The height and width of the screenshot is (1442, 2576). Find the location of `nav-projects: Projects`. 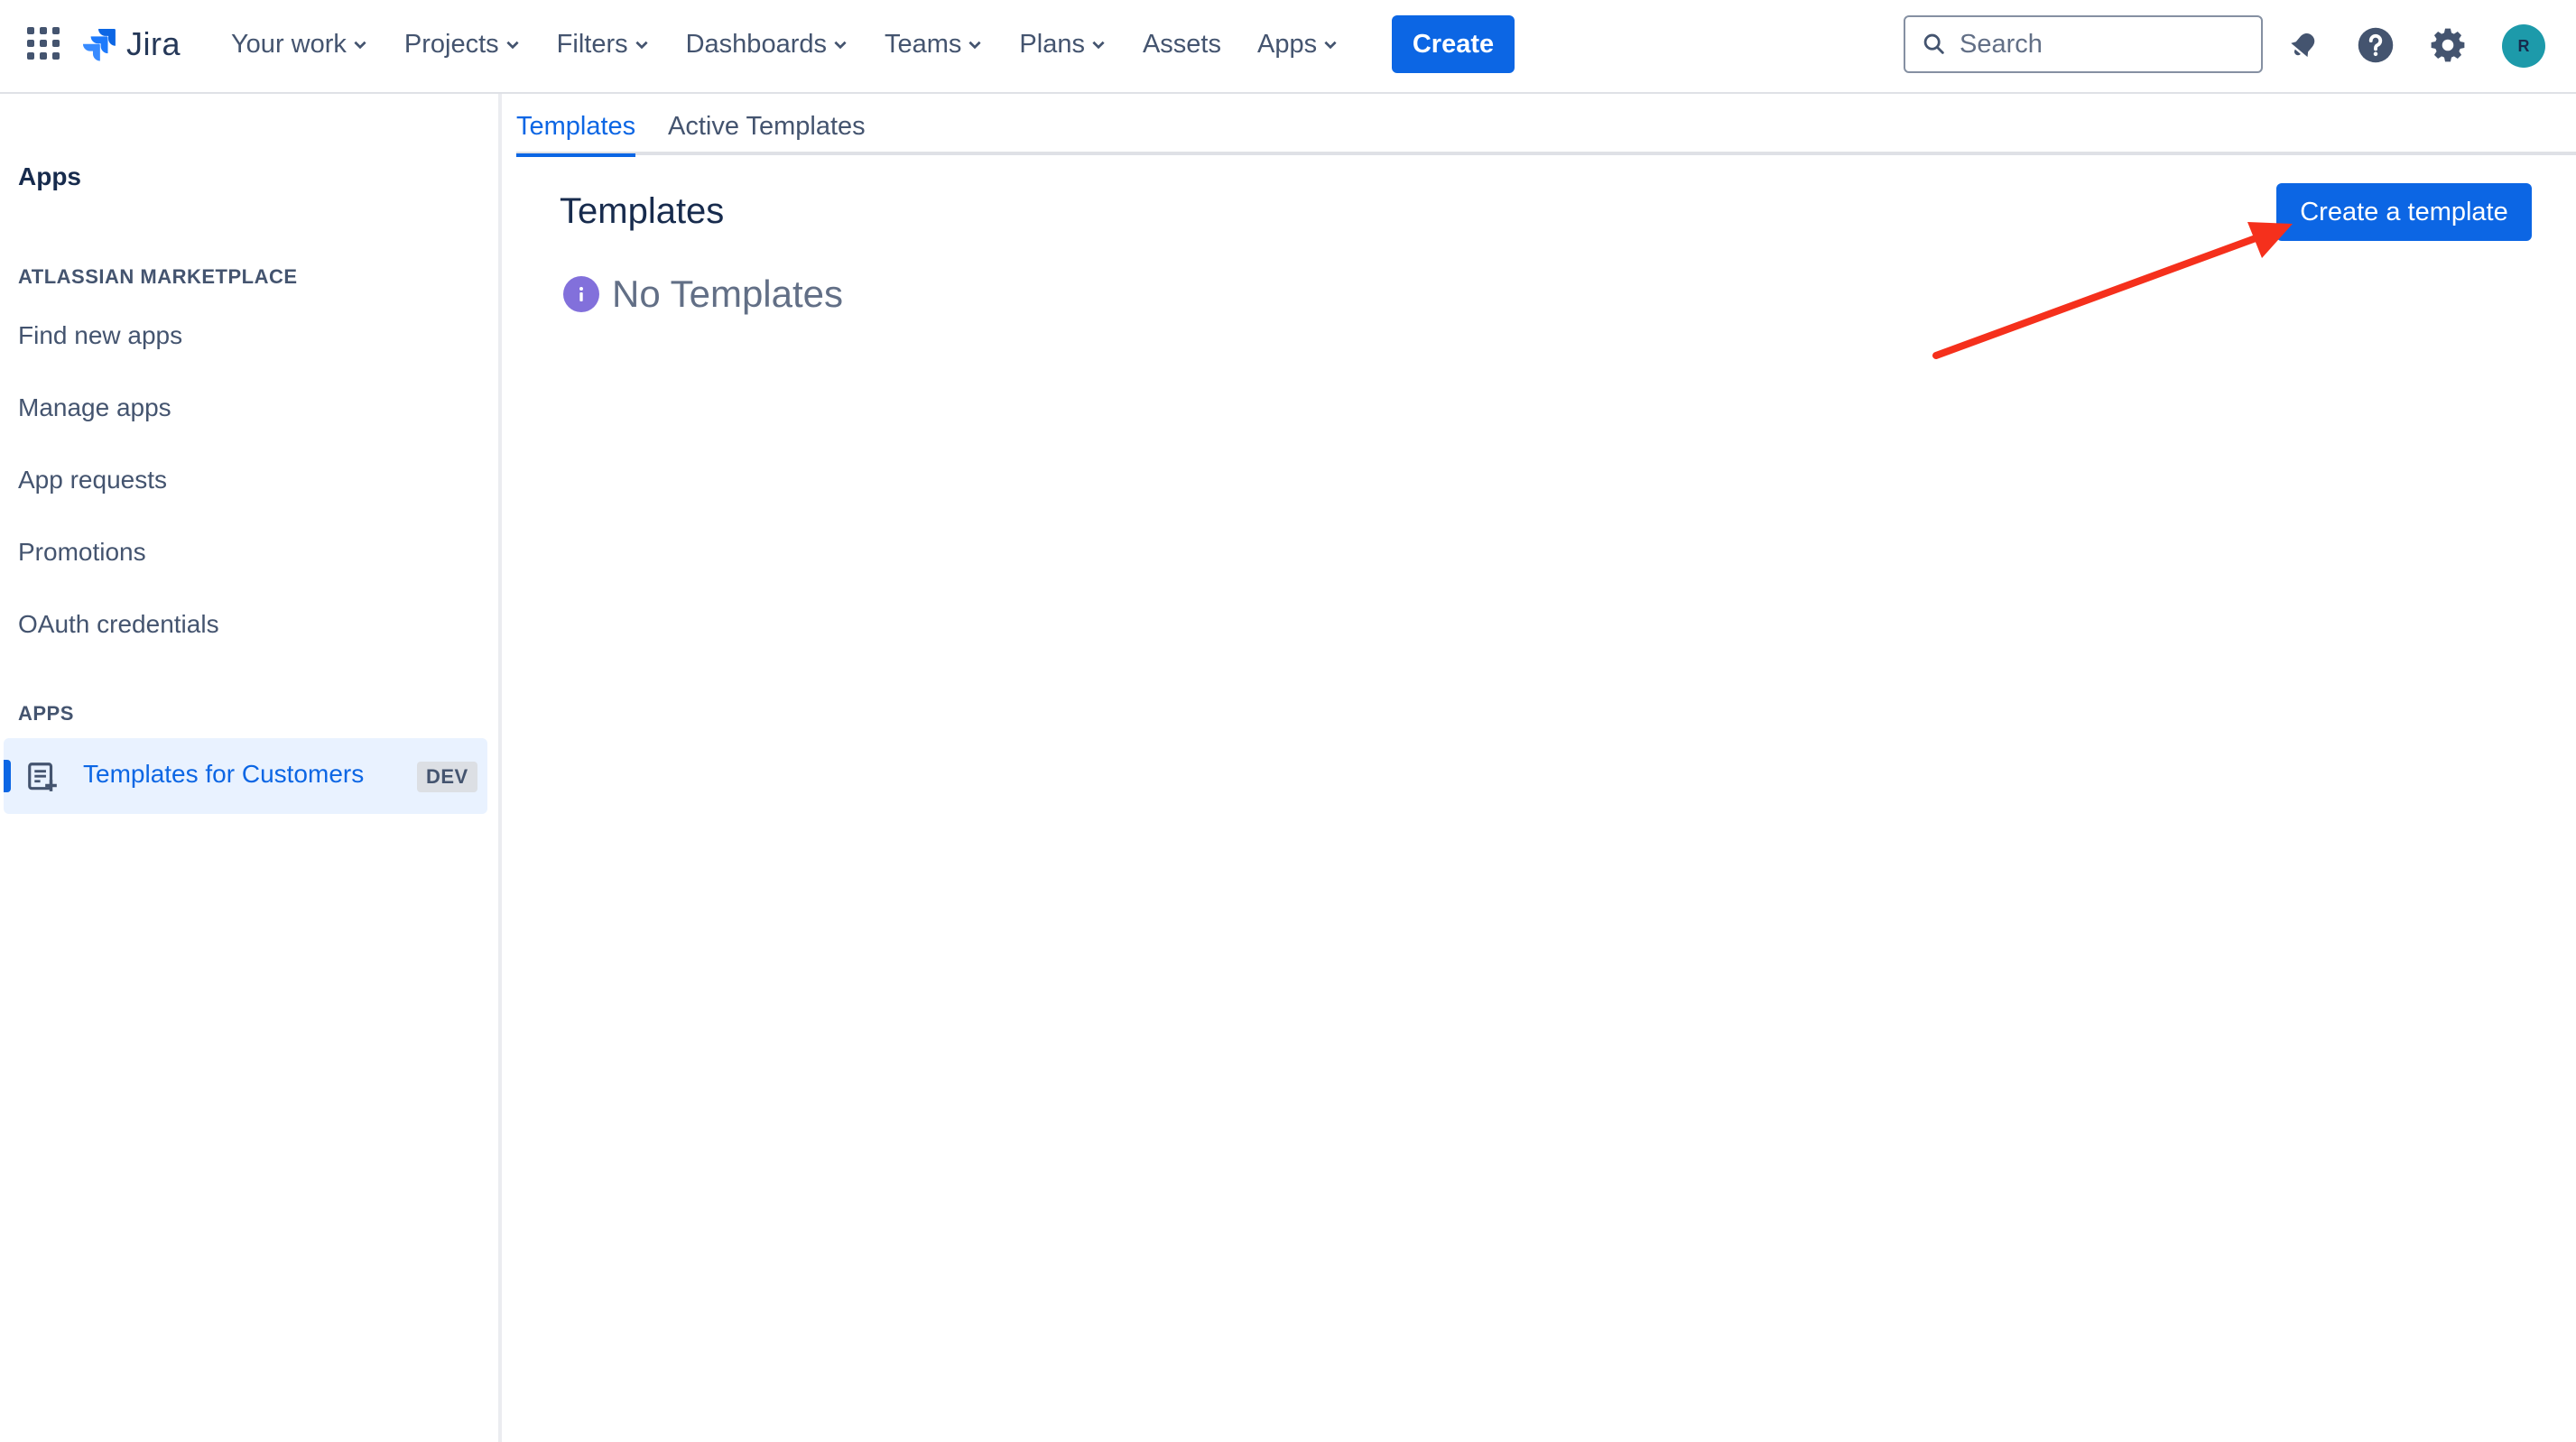

nav-projects: Projects is located at coordinates (463, 45).